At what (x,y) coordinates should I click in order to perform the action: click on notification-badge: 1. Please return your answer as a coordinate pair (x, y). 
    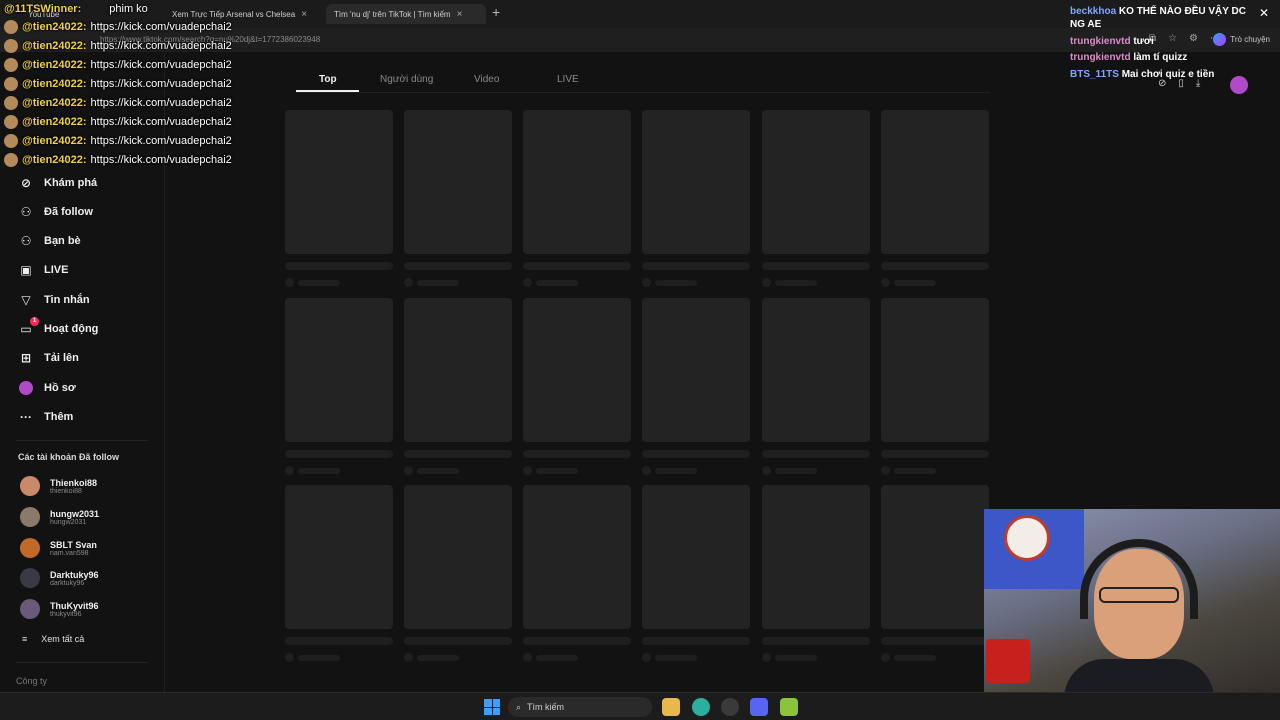
    Looking at the image, I should click on (34, 321).